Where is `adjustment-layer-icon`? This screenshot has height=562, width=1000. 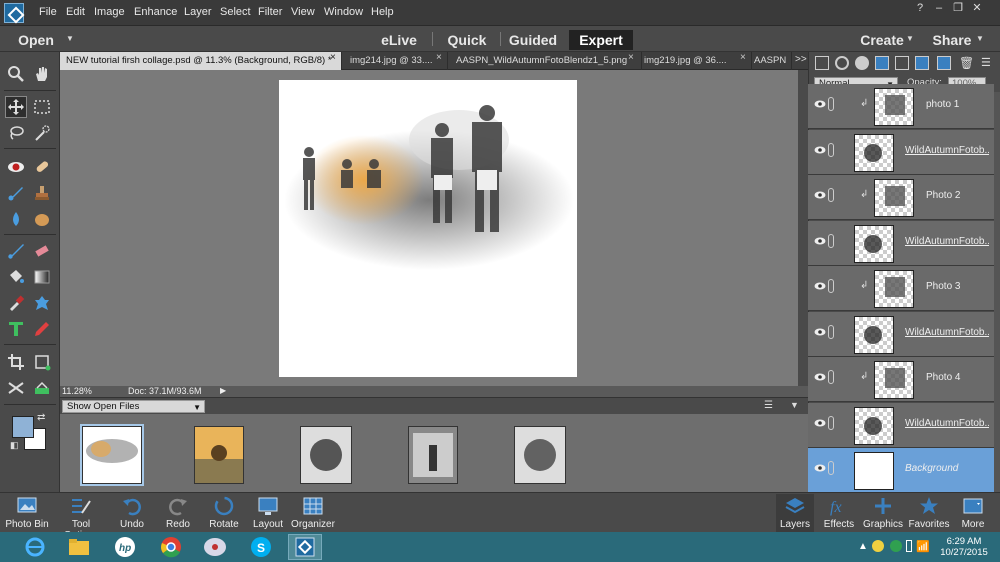
adjustment-layer-icon is located at coordinates (862, 63).